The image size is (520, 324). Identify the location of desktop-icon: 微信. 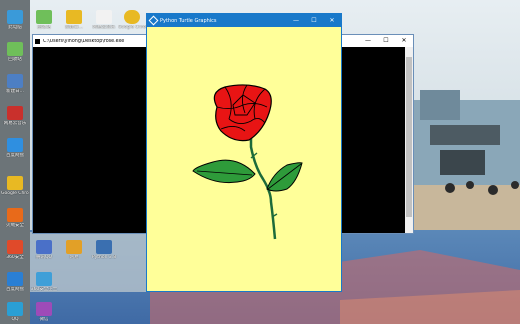
(44, 312).